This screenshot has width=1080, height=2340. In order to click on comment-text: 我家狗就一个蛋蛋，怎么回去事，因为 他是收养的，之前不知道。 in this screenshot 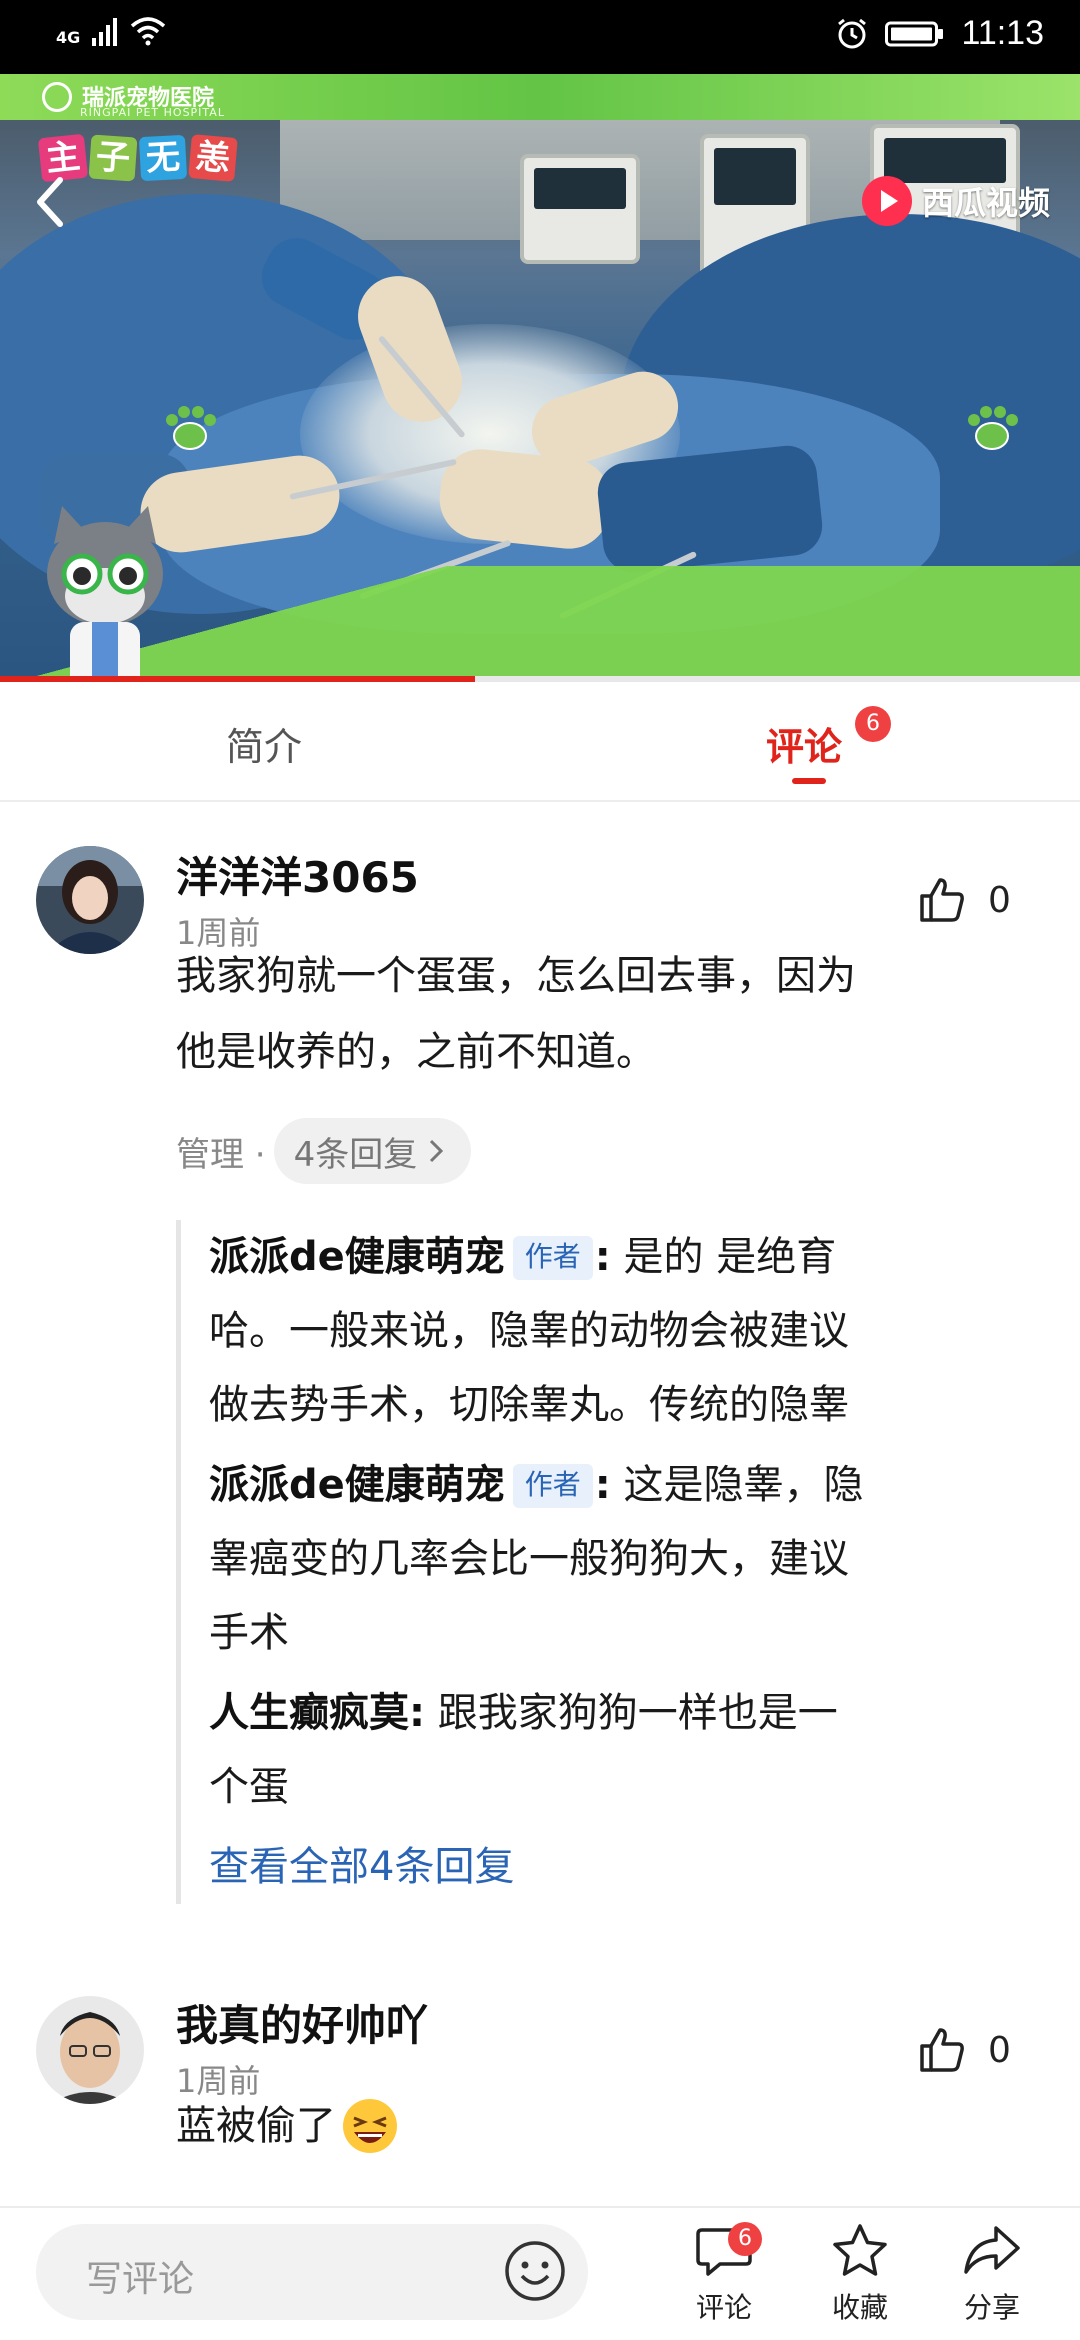, I will do `click(596, 1014)`.